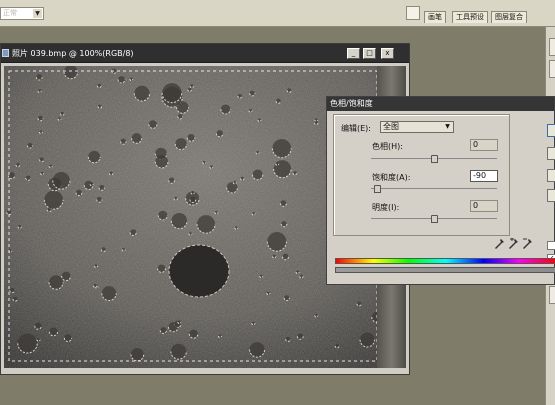  What do you see at coordinates (199, 271) in the screenshot?
I see `large-crater` at bounding box center [199, 271].